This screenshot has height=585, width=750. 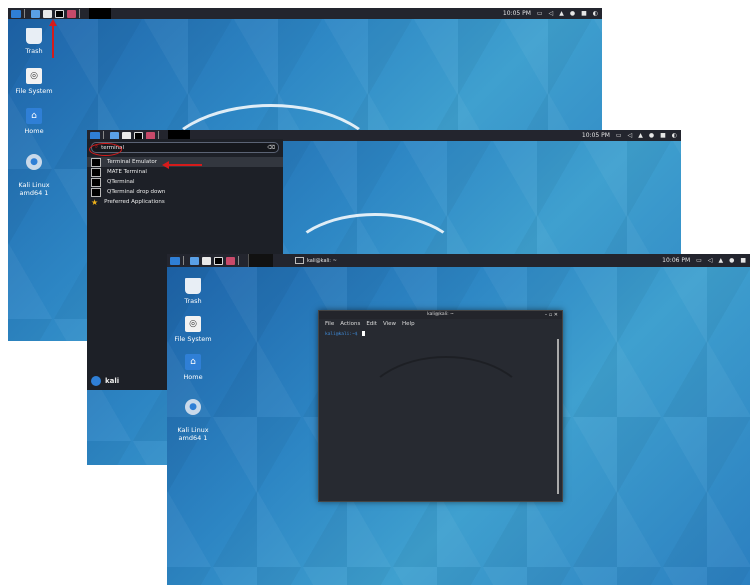 What do you see at coordinates (329, 324) in the screenshot?
I see `menu-file: File` at bounding box center [329, 324].